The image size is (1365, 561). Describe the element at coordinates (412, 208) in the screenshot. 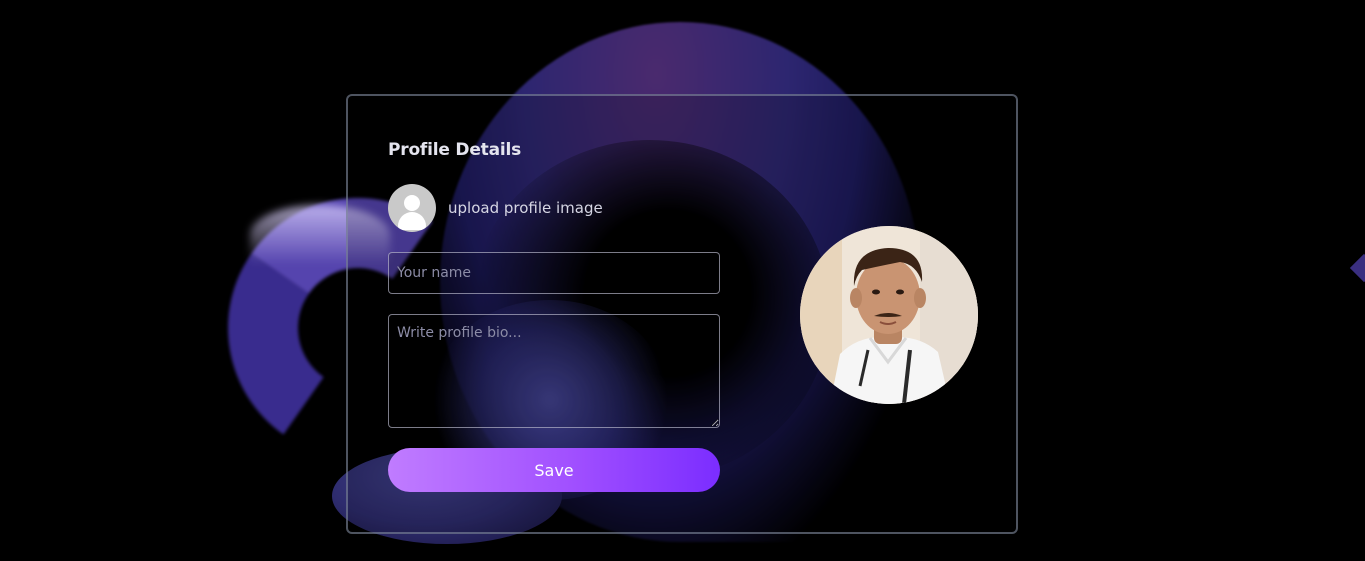

I see `user-silhouette-icon` at that location.